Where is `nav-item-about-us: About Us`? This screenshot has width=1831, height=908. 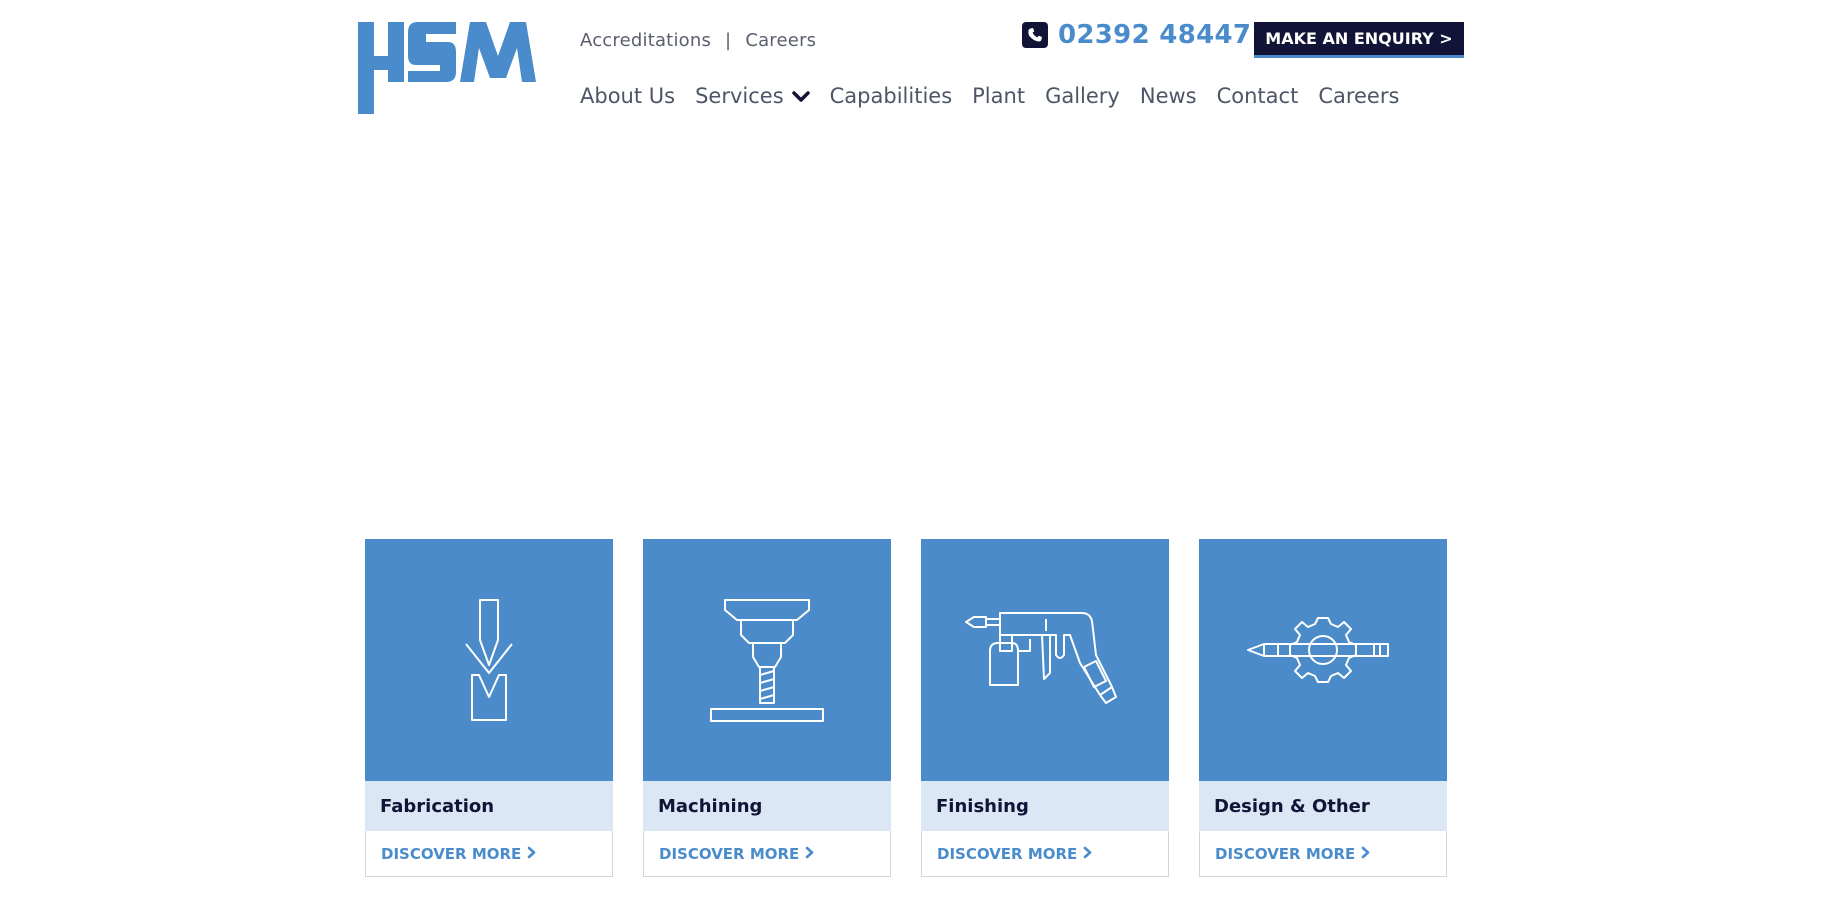
nav-item-about-us: About Us is located at coordinates (627, 96).